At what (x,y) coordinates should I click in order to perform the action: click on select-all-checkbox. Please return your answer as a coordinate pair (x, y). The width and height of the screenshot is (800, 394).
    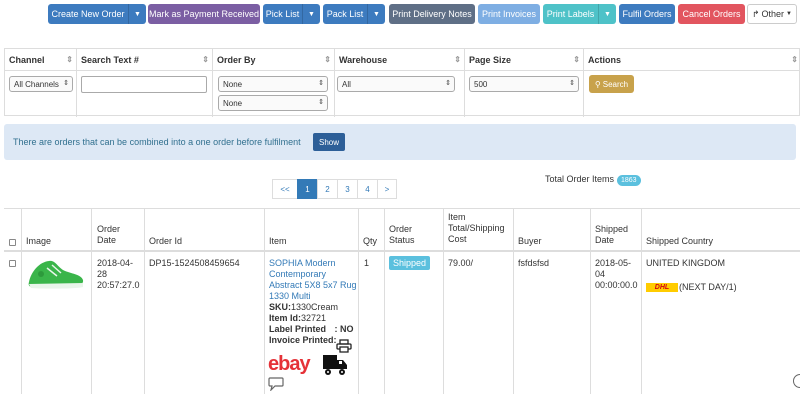
    Looking at the image, I should click on (12, 242).